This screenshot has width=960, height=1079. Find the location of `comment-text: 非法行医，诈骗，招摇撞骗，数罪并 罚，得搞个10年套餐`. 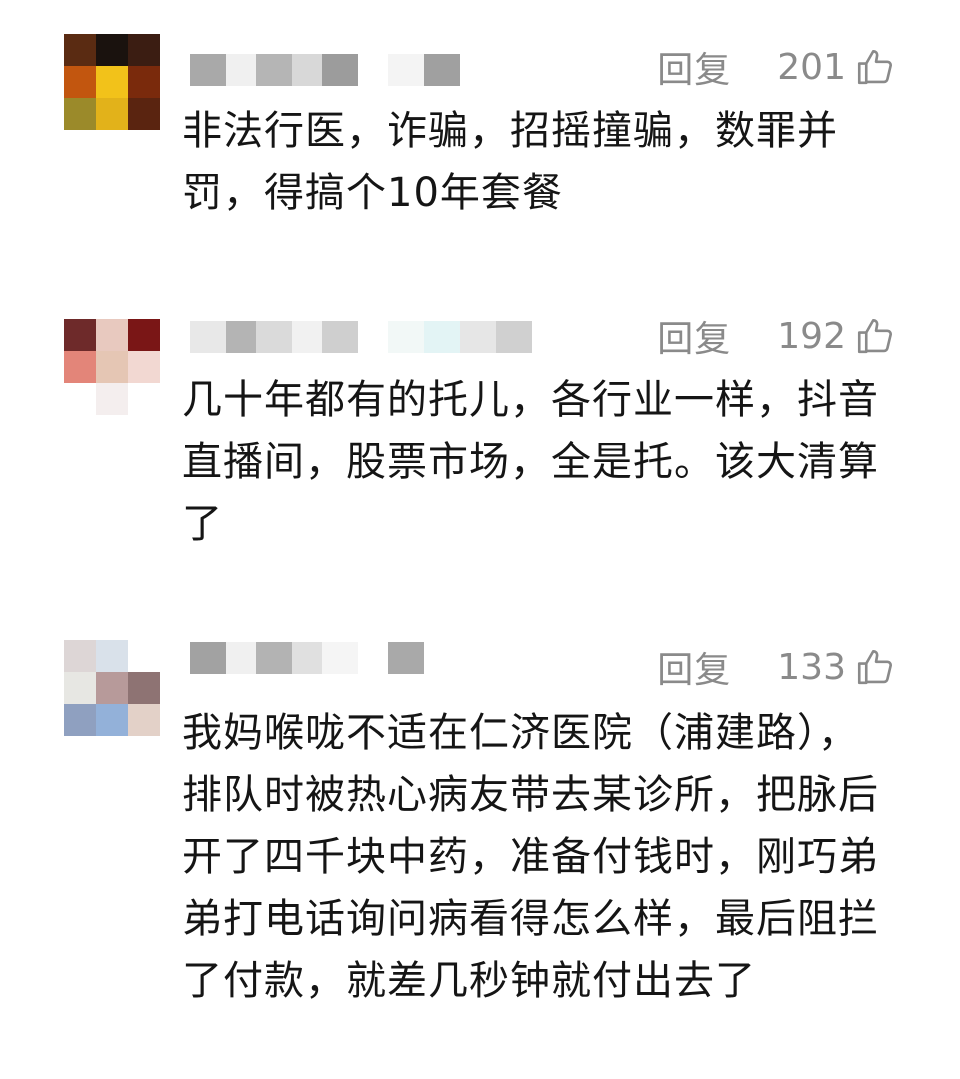

comment-text: 非法行医，诈骗，招摇撞骗，数罪并 罚，得搞个10年套餐 is located at coordinates (510, 162).